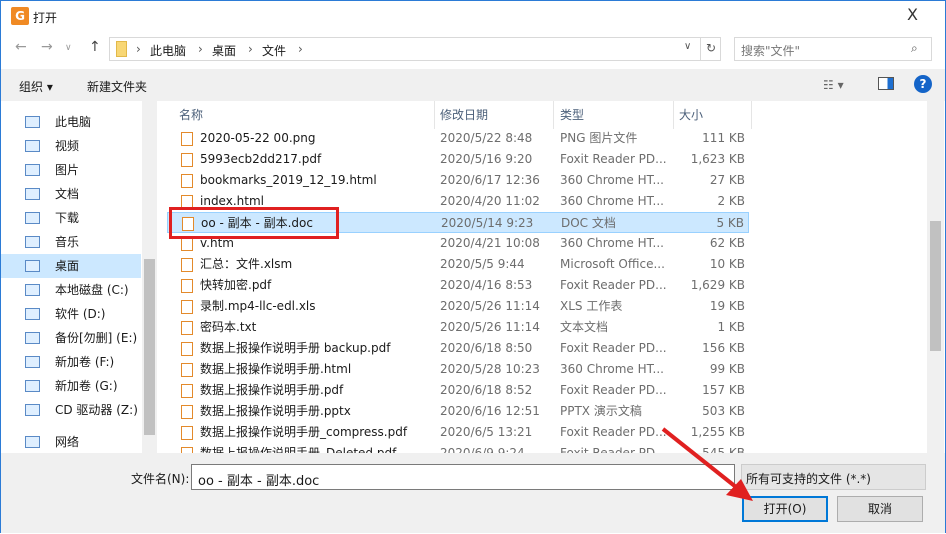 The image size is (946, 534). Describe the element at coordinates (71, 386) in the screenshot. I see `sidebar-item: 新加卷 (G:)` at that location.